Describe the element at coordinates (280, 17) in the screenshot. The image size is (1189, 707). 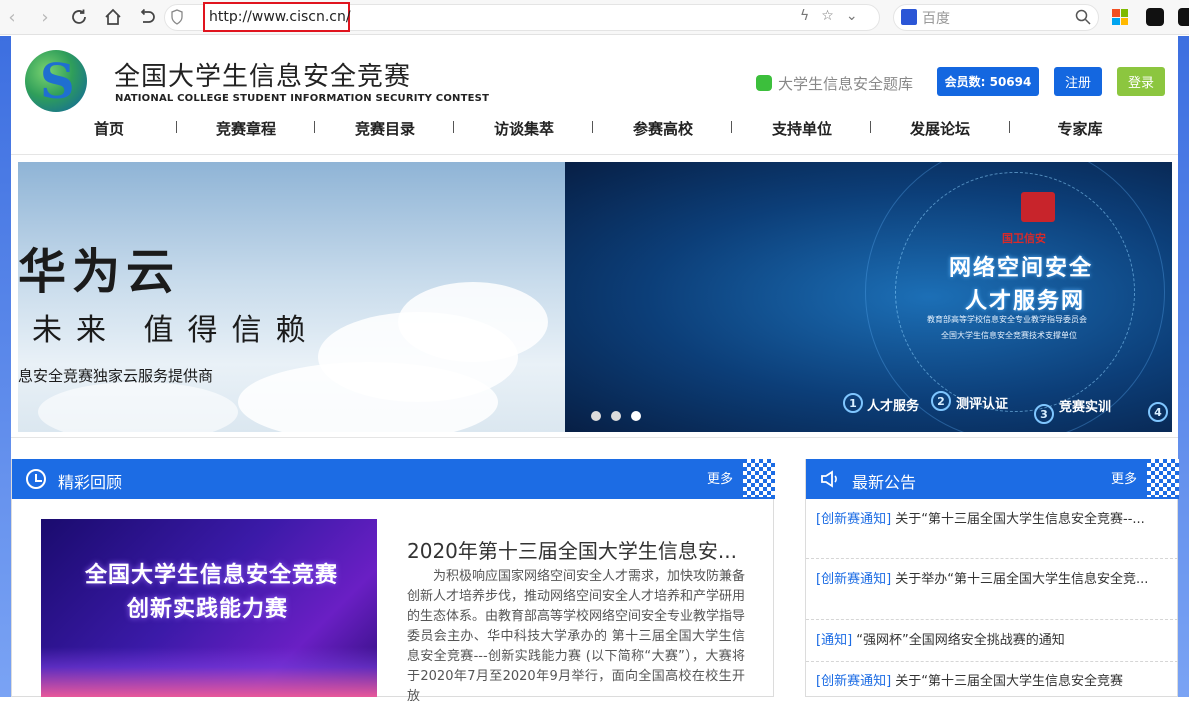
I see `url-text: http://www.ciscn.cn/` at that location.